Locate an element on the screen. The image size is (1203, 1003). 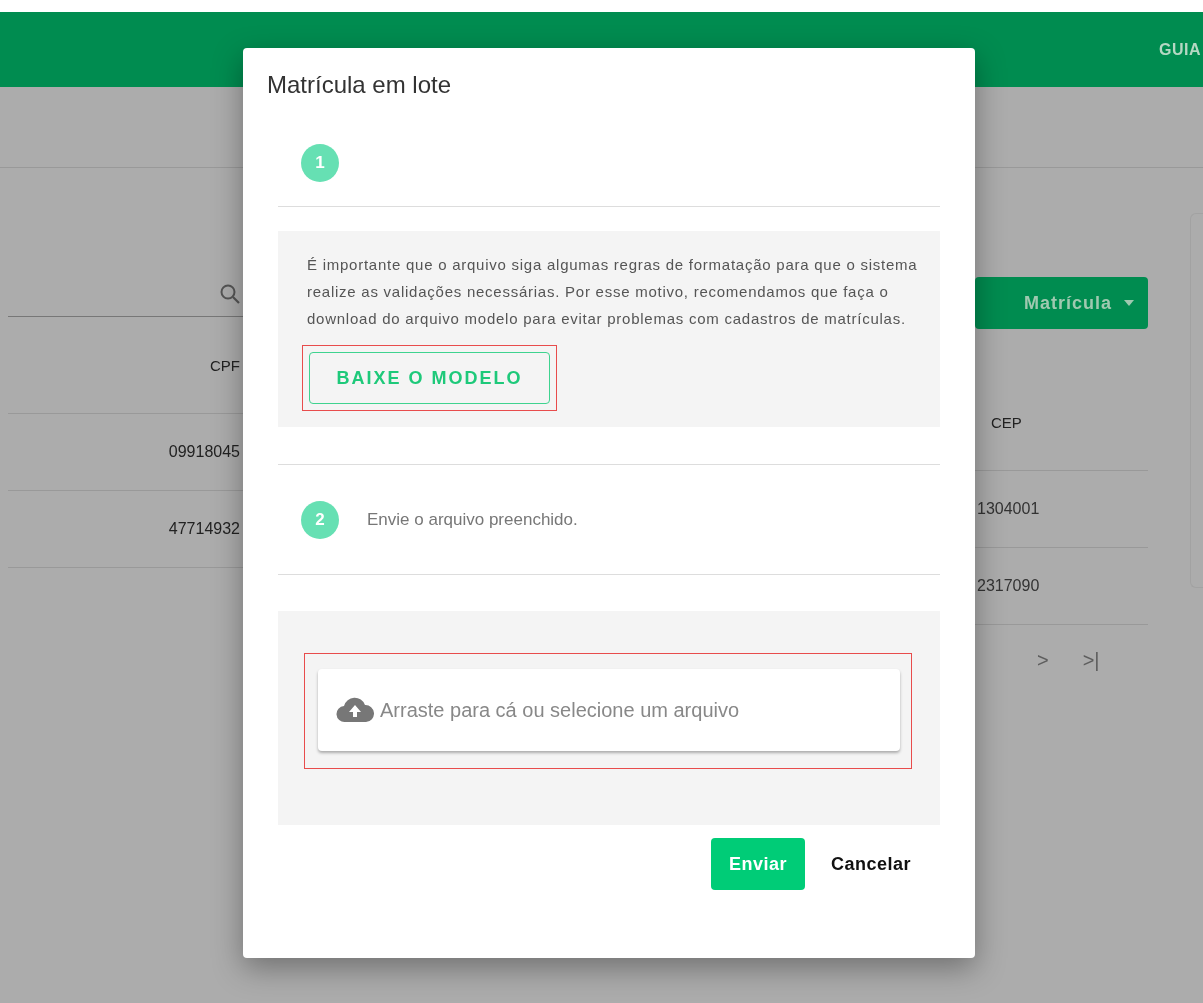
file-dropzone: Arraste para cá ou selecione um arquivo is located at coordinates (609, 710).